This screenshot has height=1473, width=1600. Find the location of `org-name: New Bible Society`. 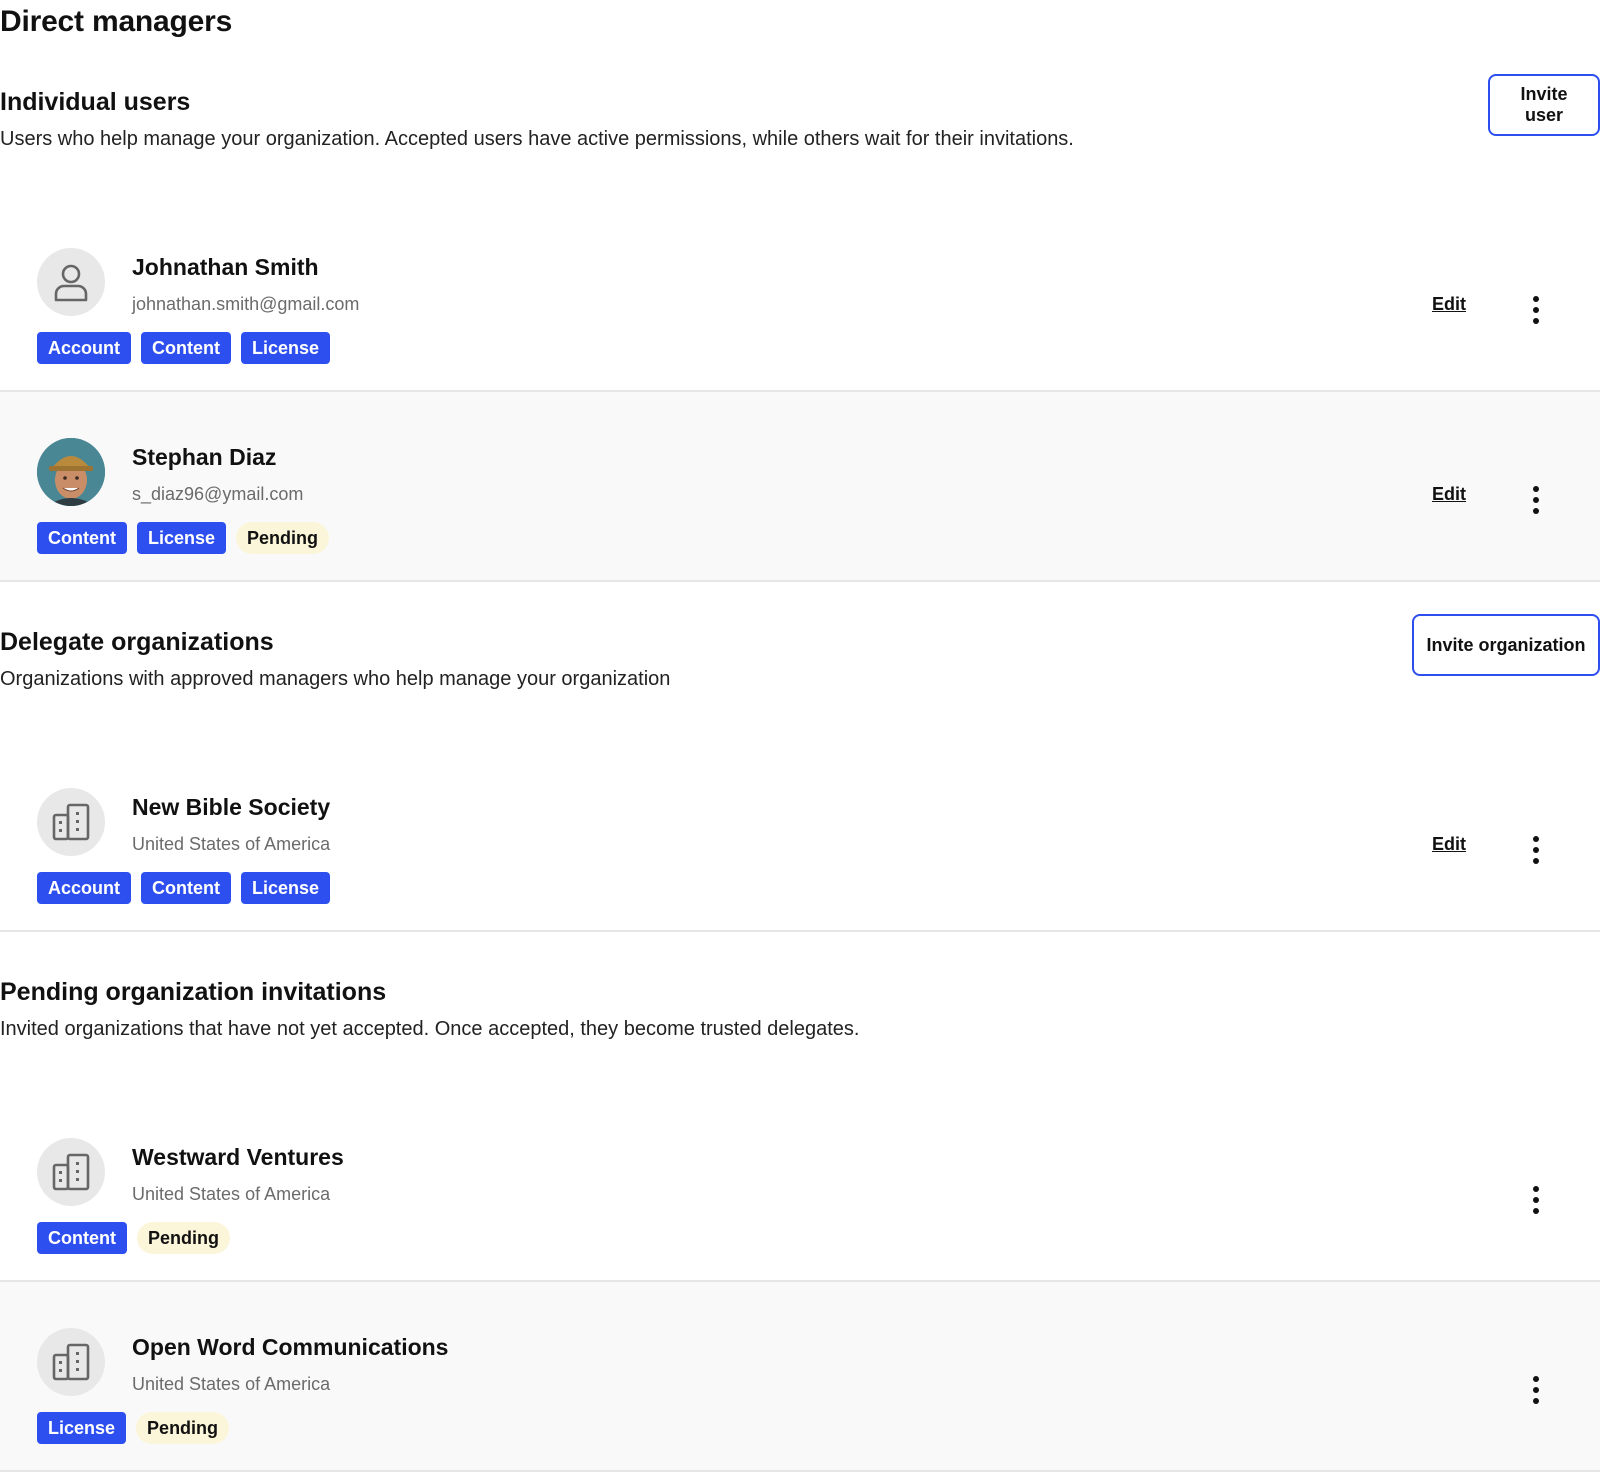

org-name: New Bible Society is located at coordinates (231, 807).